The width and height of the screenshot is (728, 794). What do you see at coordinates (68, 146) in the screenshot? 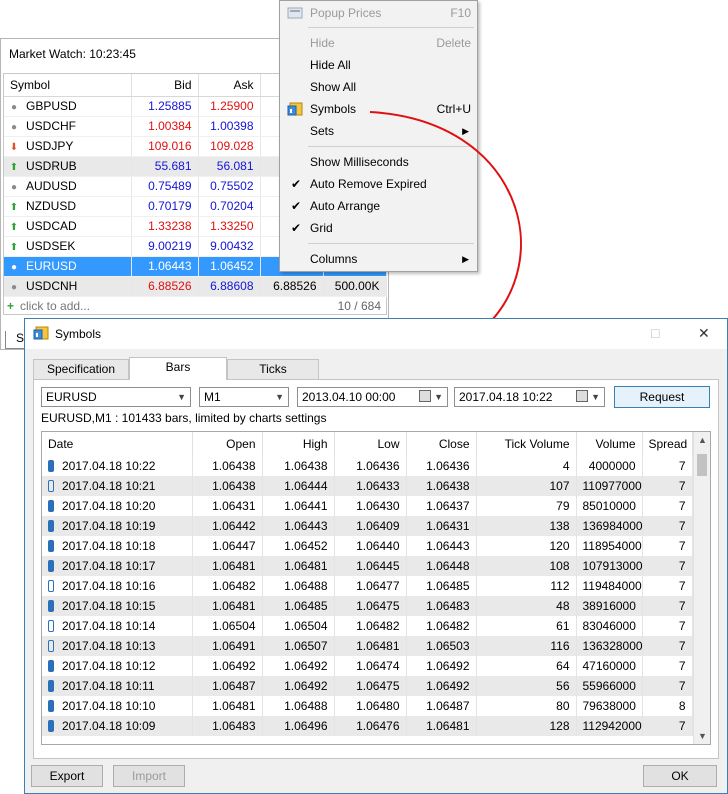
I see `symbol-cell: ⬇ USDJPY` at bounding box center [68, 146].